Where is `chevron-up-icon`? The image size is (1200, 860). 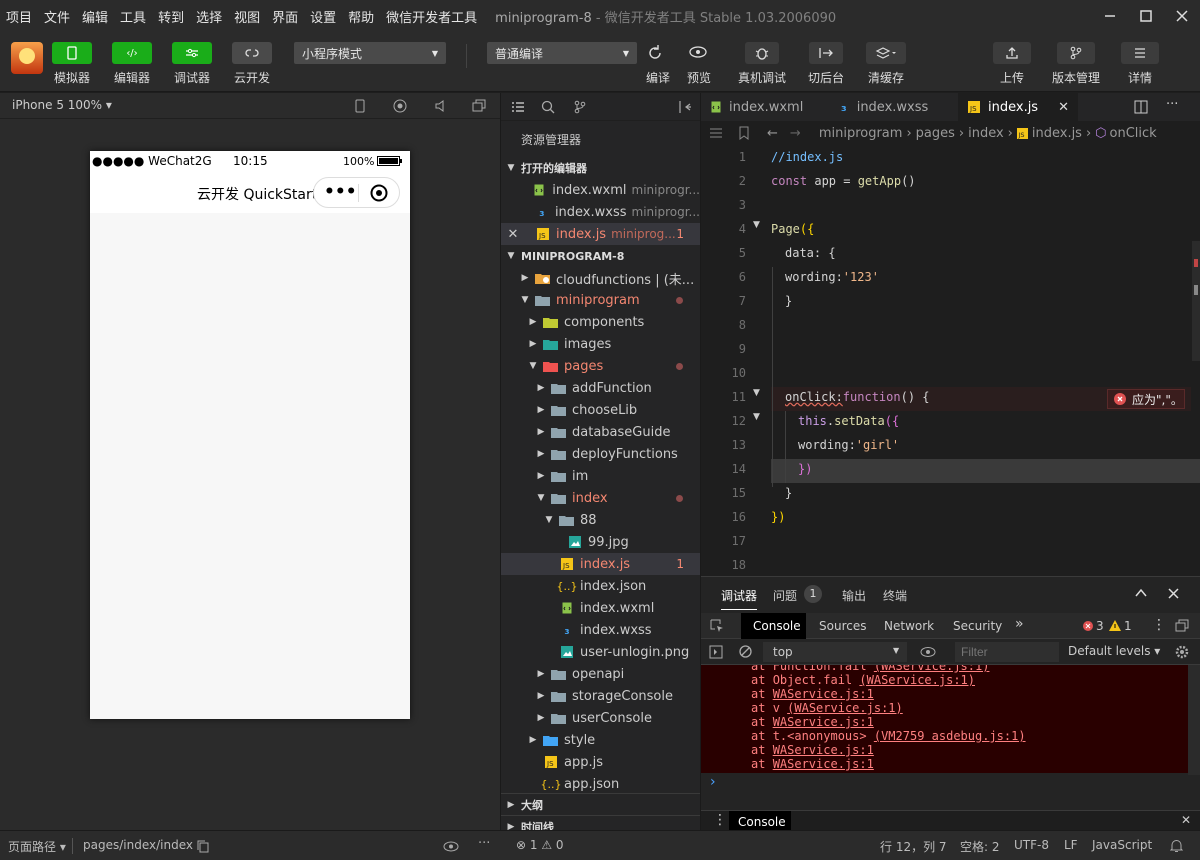 chevron-up-icon is located at coordinates (1141, 593).